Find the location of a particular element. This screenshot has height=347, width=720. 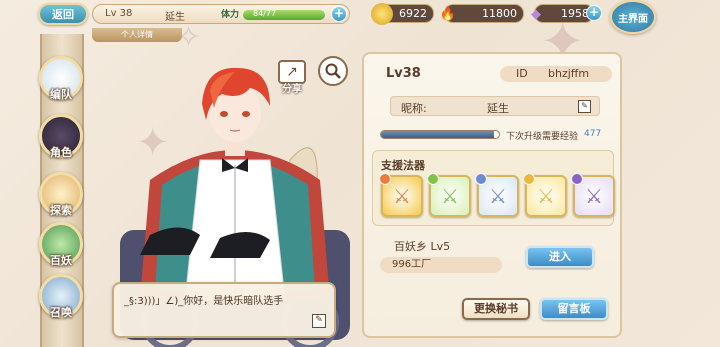

stamina-label: 体力 is located at coordinates (230, 15).